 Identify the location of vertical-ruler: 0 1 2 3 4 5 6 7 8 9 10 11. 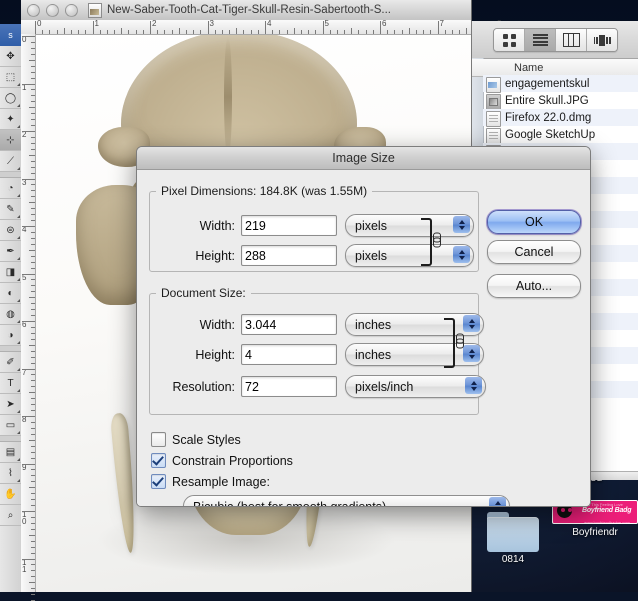
(28, 317).